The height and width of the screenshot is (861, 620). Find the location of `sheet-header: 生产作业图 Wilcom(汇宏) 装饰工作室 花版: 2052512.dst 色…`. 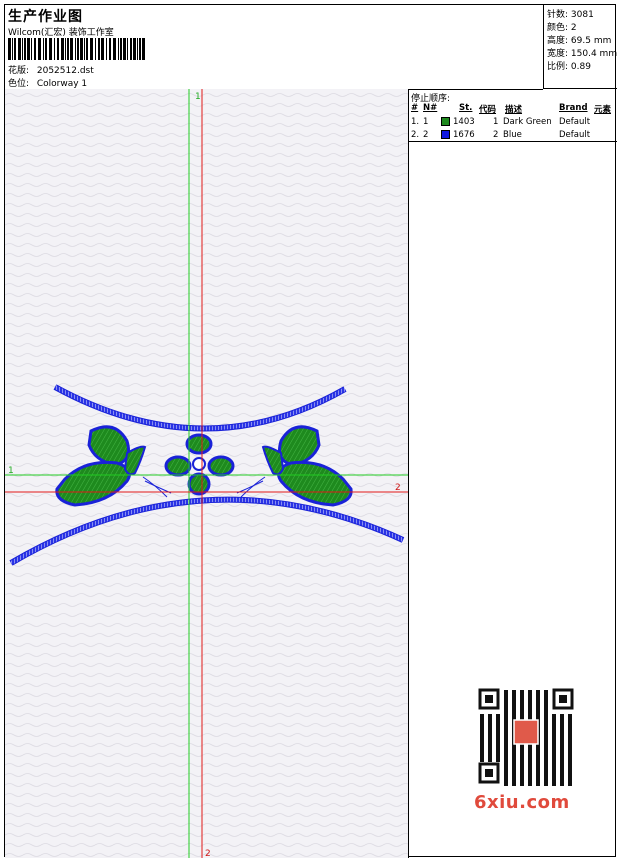

sheet-header: 生产作业图 Wilcom(汇宏) 装饰工作室 花版: 2052512.dst 色… is located at coordinates (274, 47).